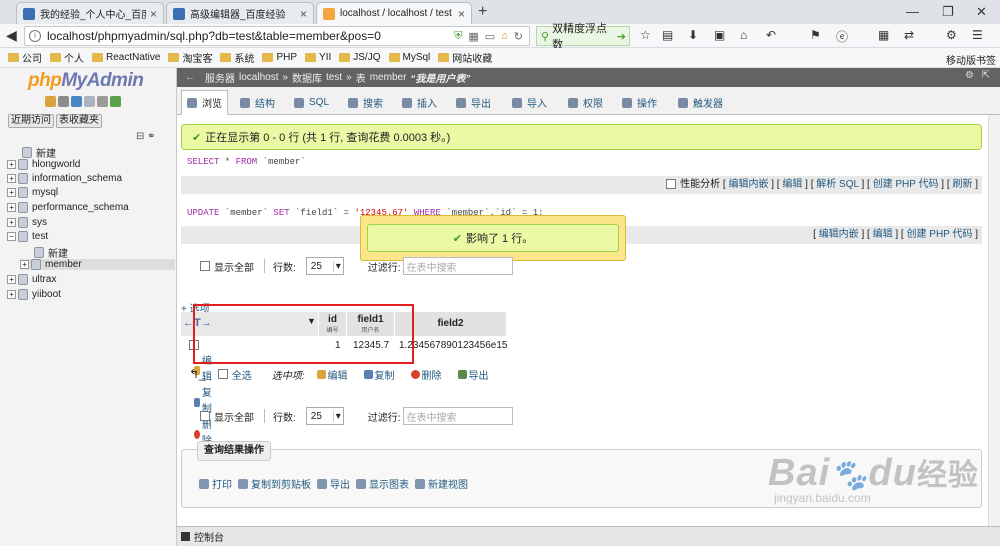 The width and height of the screenshot is (1000, 546). Describe the element at coordinates (51, 252) in the screenshot. I see `new-table-item: 新建` at that location.